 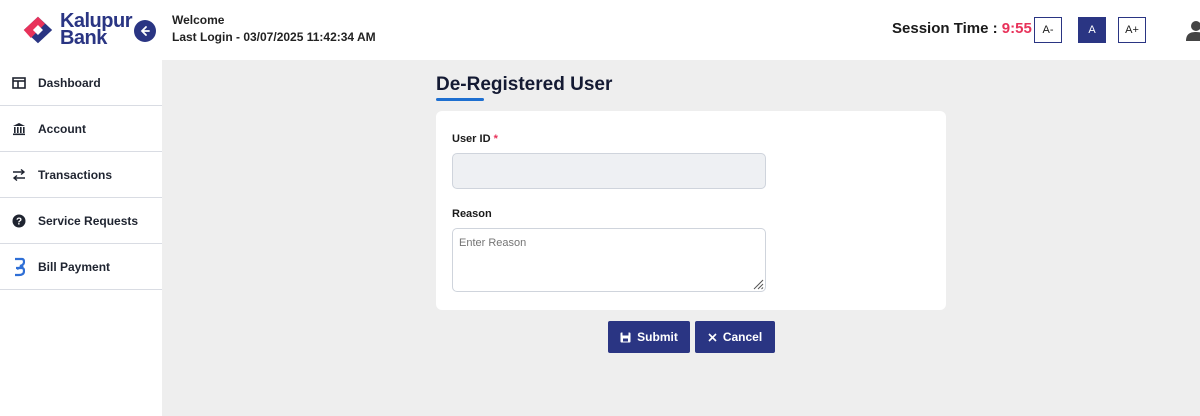 I want to click on sidebar-item-label: Service Requests, so click(x=88, y=220).